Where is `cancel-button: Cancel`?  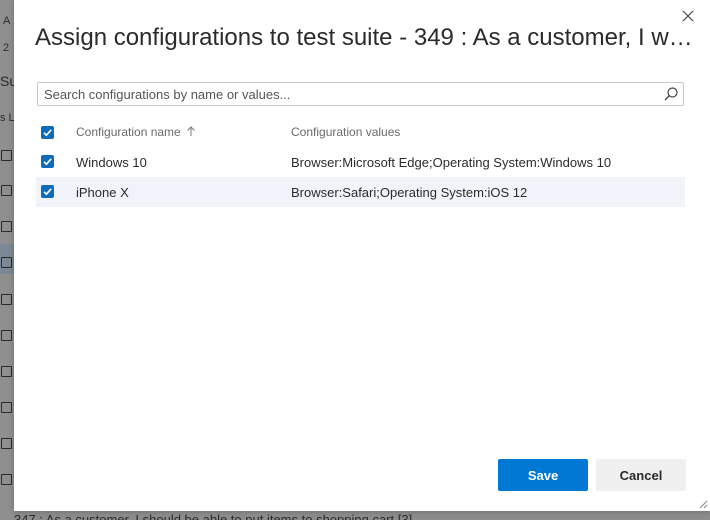 cancel-button: Cancel is located at coordinates (641, 475).